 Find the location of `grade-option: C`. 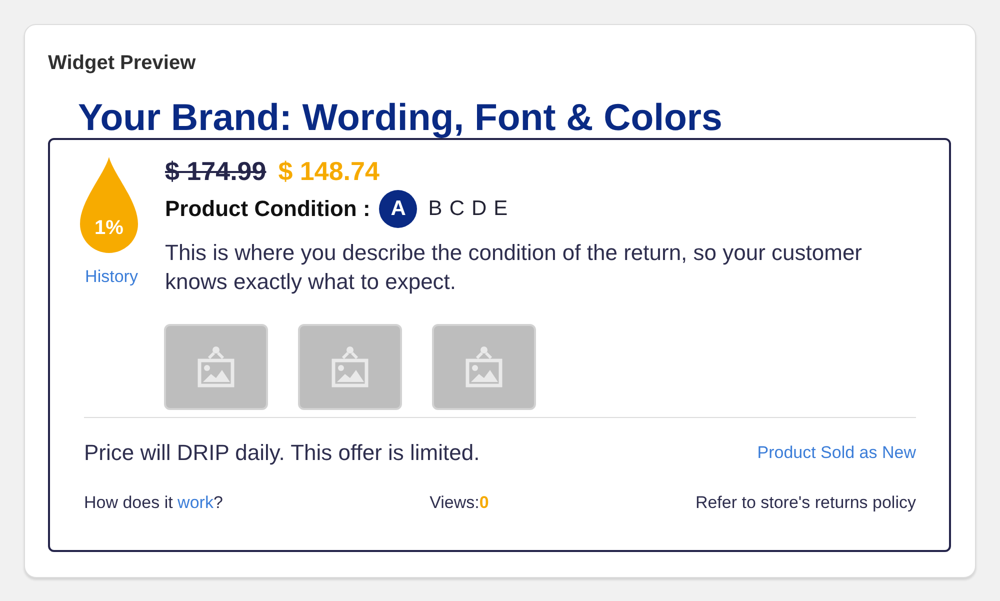

grade-option: C is located at coordinates (456, 209).